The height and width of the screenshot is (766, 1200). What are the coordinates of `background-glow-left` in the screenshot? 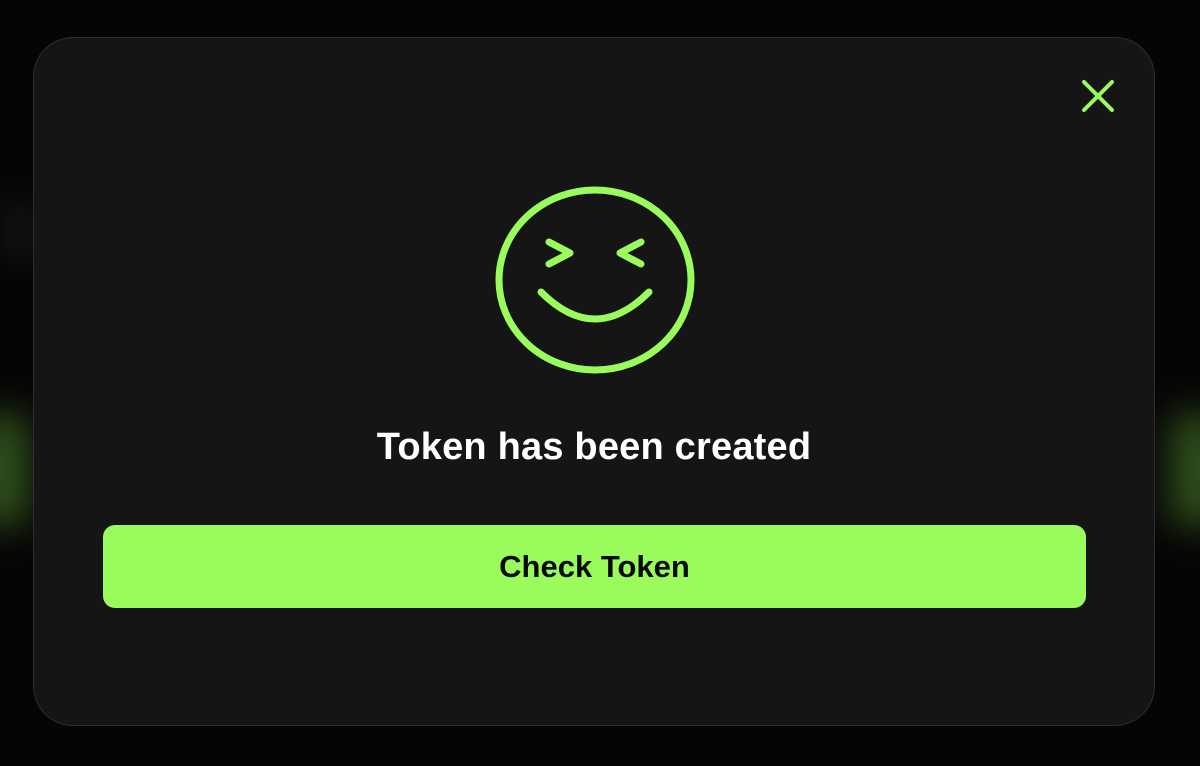 It's located at (15, 470).